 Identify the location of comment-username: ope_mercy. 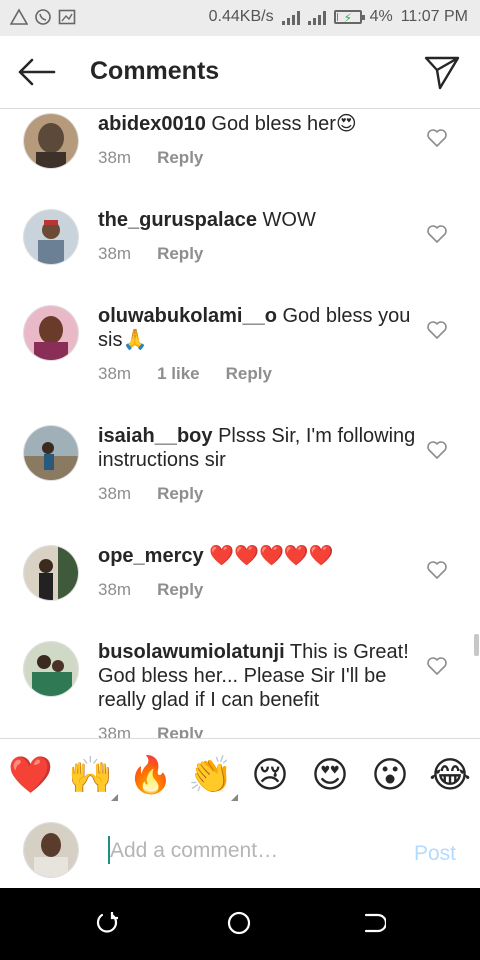
(151, 556).